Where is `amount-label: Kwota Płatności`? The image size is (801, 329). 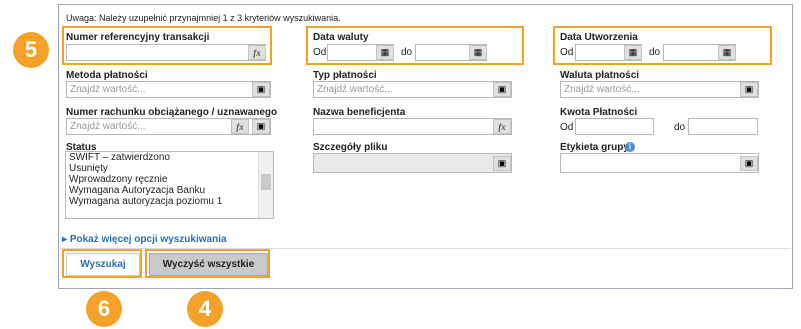 amount-label: Kwota Płatności is located at coordinates (599, 112).